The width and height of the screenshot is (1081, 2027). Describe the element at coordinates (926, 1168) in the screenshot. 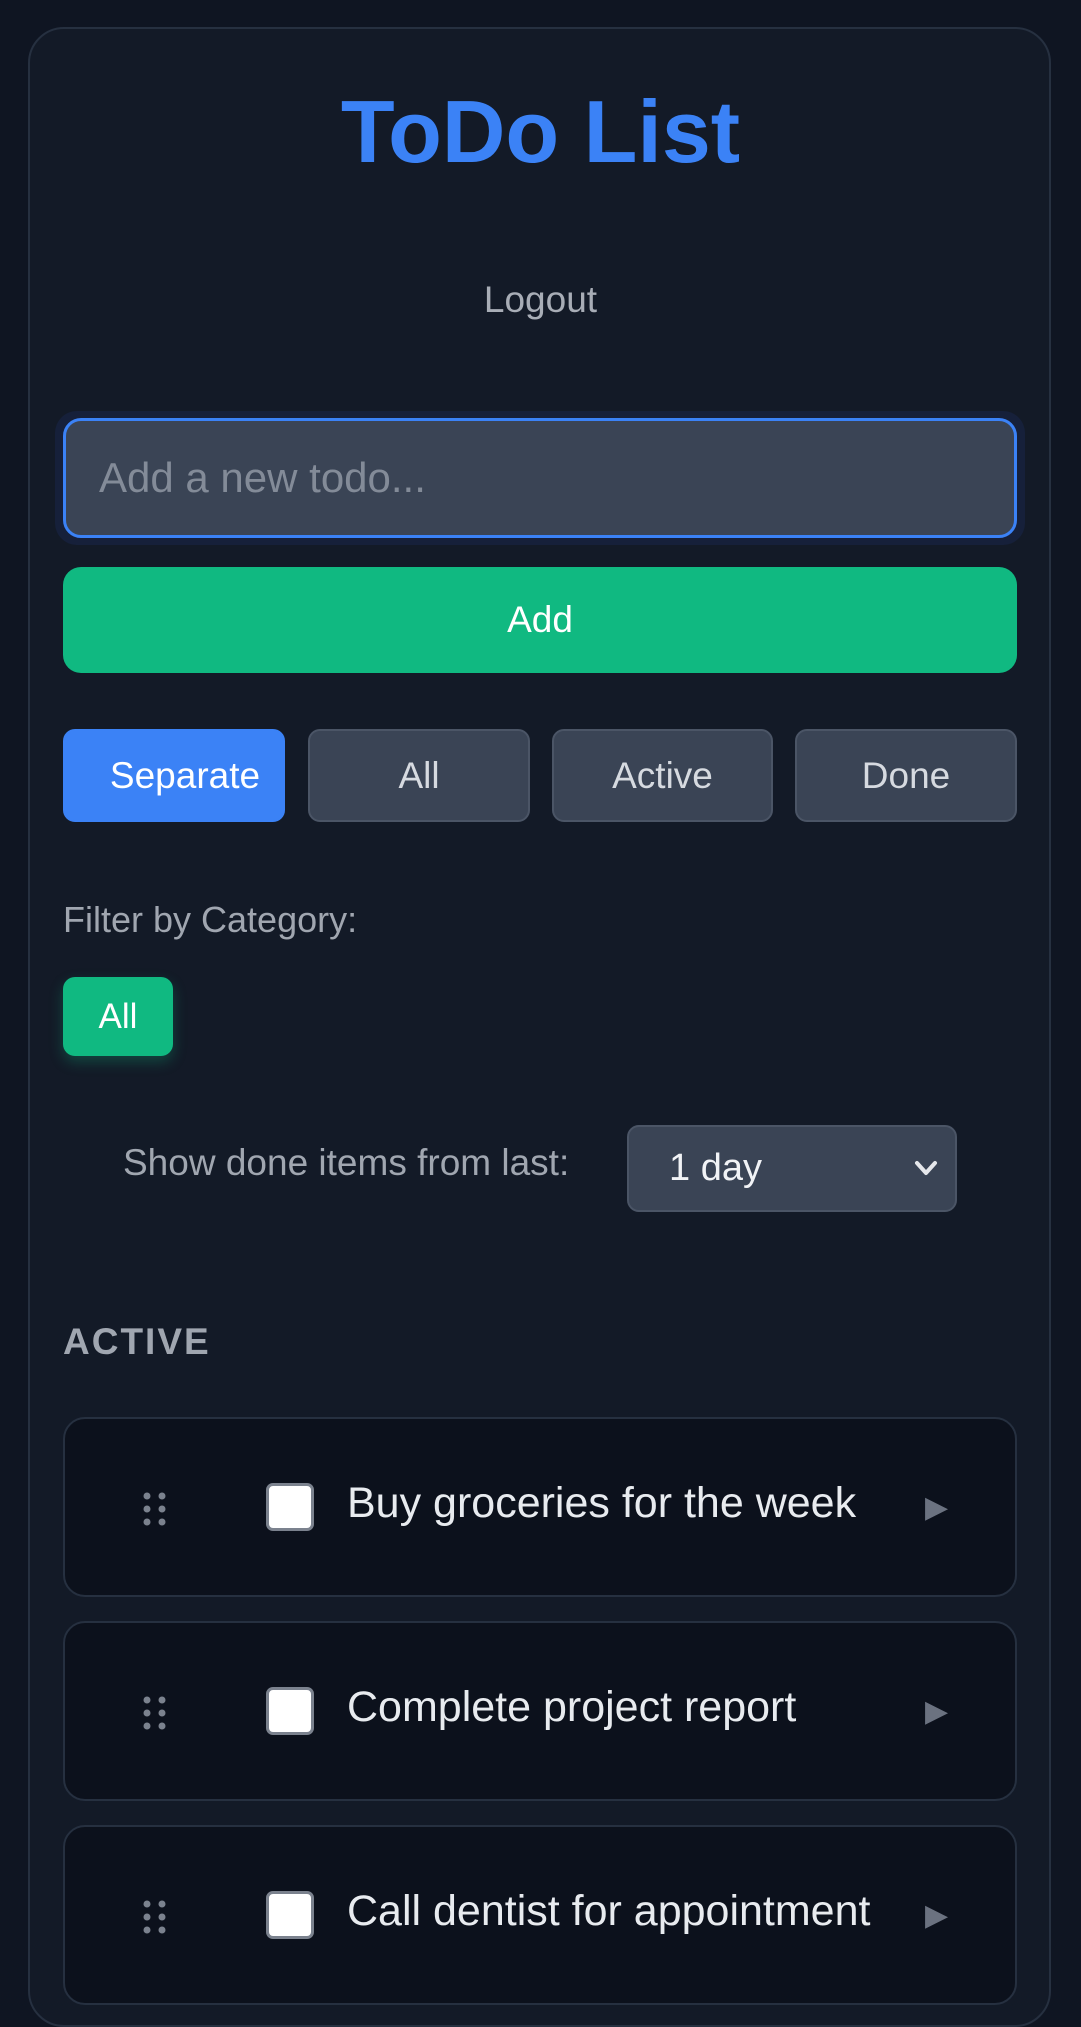

I see `chevron-down-icon` at that location.